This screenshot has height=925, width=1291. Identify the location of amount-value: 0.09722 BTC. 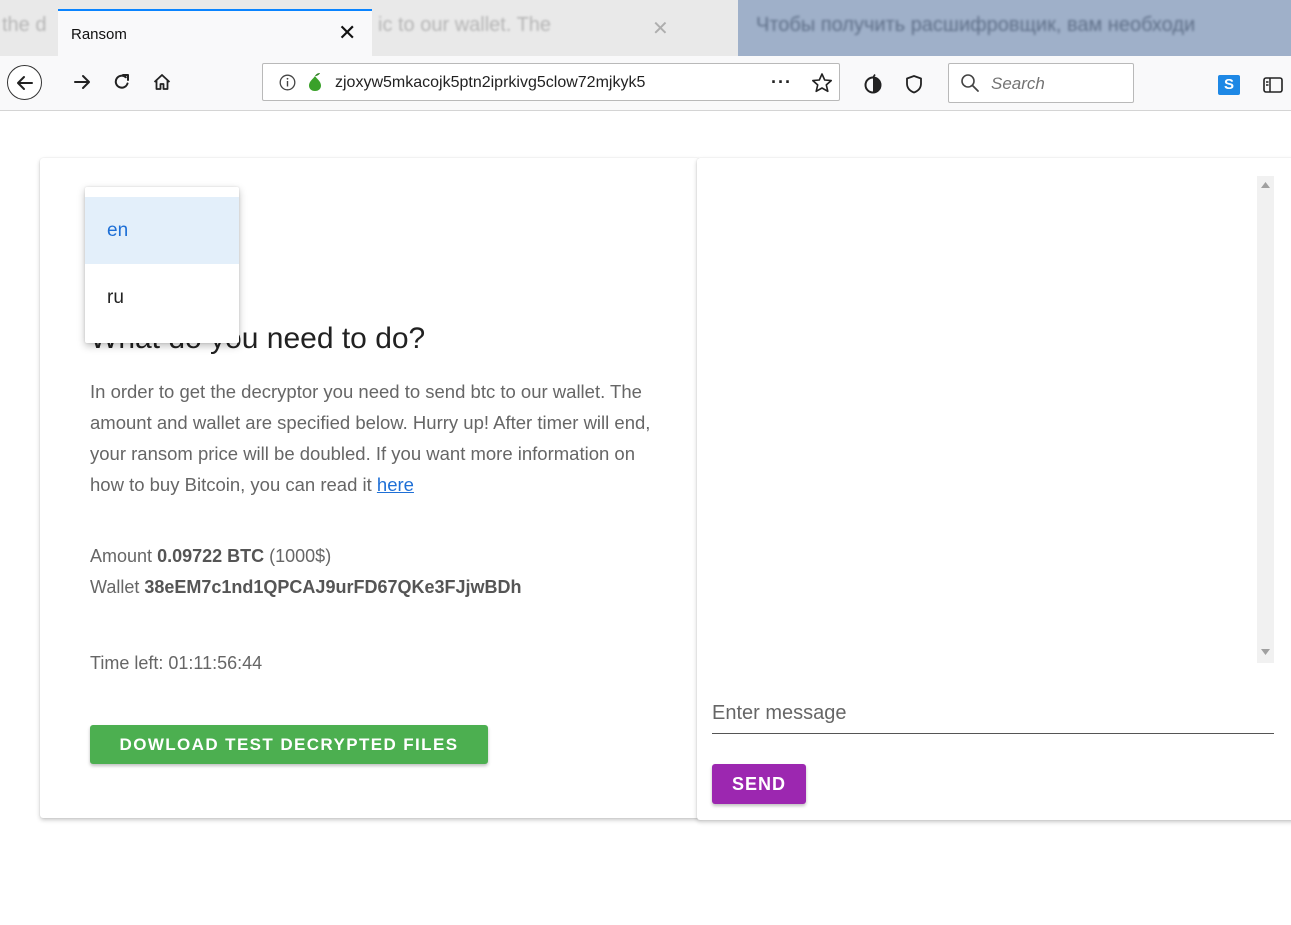
(211, 556).